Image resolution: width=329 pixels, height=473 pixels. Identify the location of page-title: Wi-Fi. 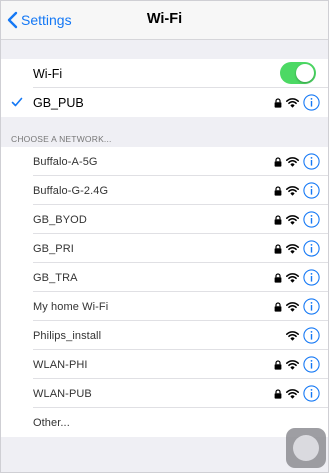
(164, 19).